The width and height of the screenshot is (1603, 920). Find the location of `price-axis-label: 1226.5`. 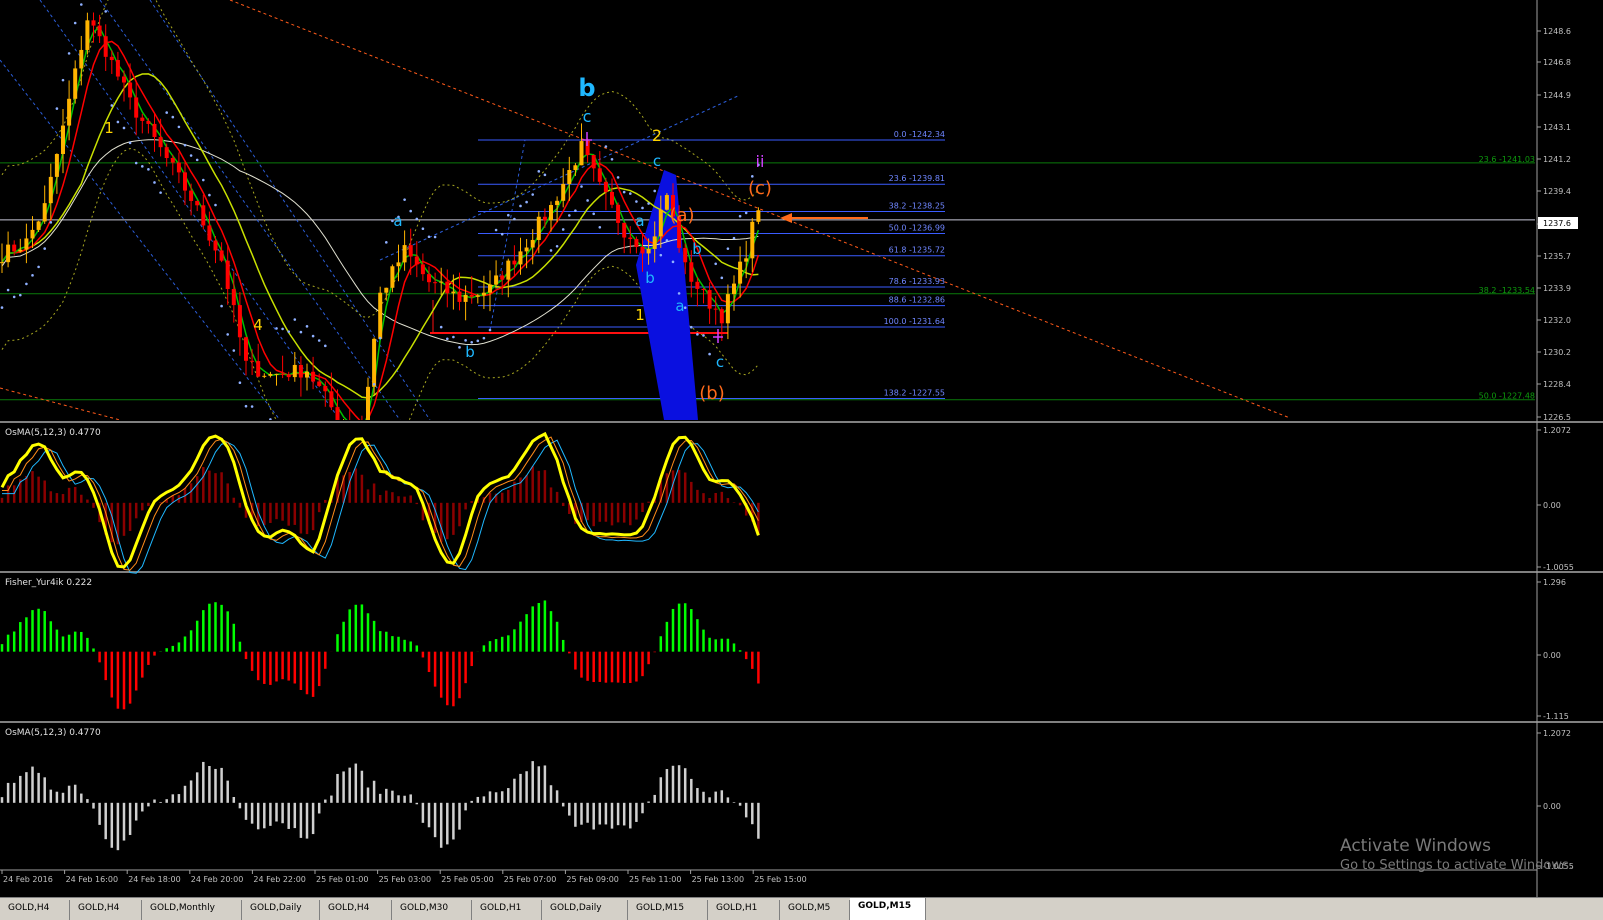

price-axis-label: 1226.5 is located at coordinates (1557, 417).